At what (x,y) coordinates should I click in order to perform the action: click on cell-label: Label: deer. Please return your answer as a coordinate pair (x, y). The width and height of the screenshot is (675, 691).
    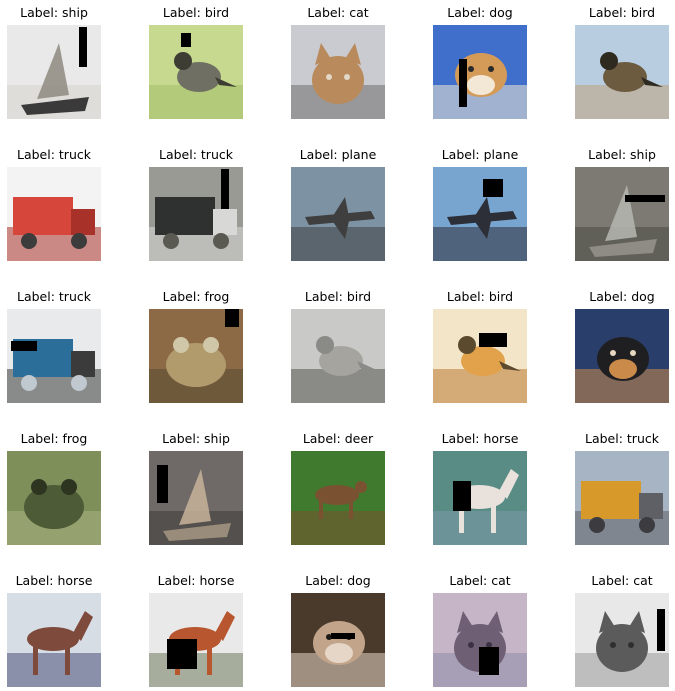
    Looking at the image, I should click on (338, 438).